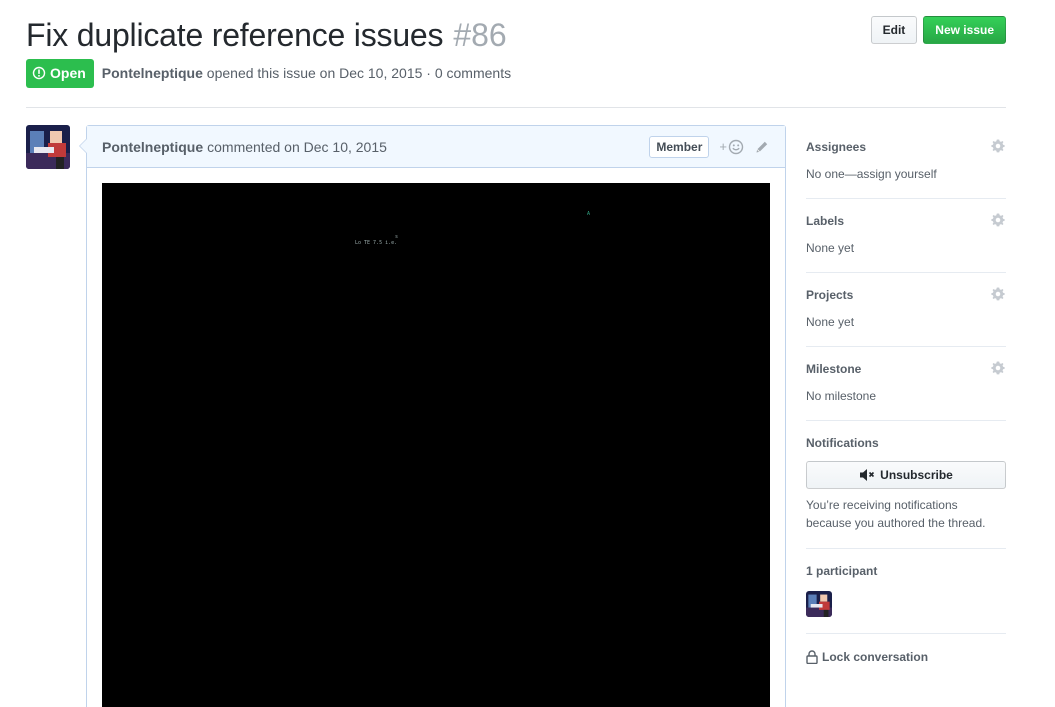 Image resolution: width=1055 pixels, height=707 pixels. I want to click on title-row: Fix duplicate reference issues #86, so click(516, 35).